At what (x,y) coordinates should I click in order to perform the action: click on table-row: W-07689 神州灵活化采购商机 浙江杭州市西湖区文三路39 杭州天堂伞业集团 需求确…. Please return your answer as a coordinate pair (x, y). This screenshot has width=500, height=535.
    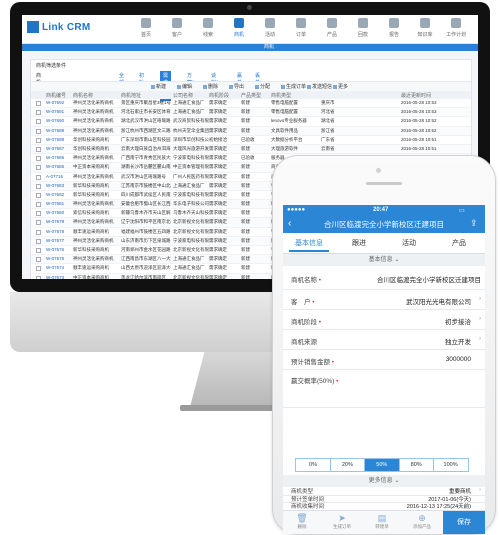
    Looking at the image, I should click on (251, 131).